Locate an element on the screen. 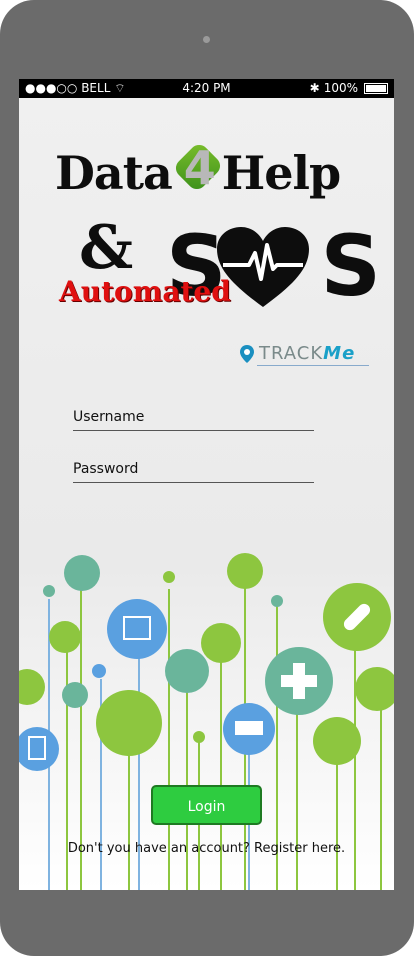 This screenshot has height=956, width=414. logo-ampersand: & is located at coordinates (106, 248).